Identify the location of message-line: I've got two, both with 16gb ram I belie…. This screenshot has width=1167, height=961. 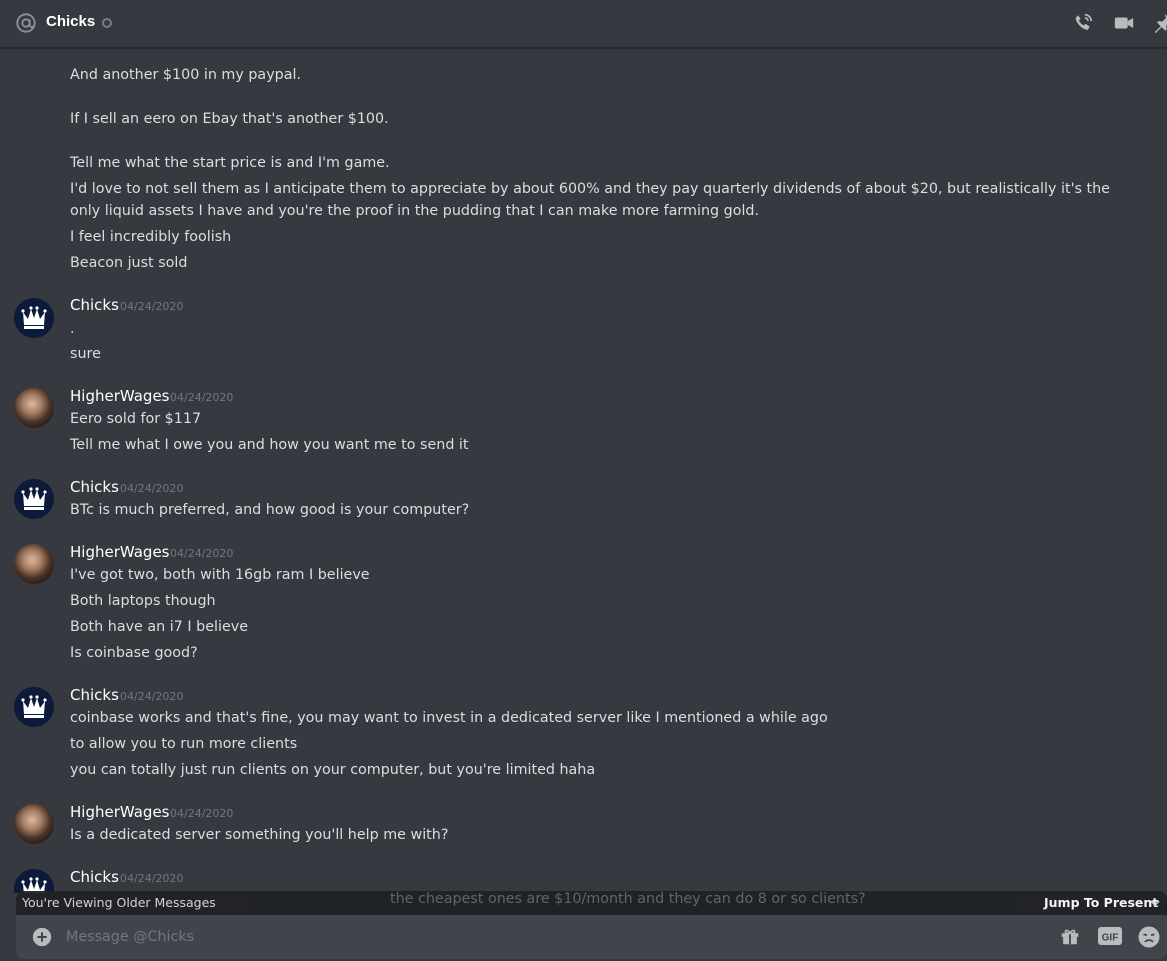
(220, 575).